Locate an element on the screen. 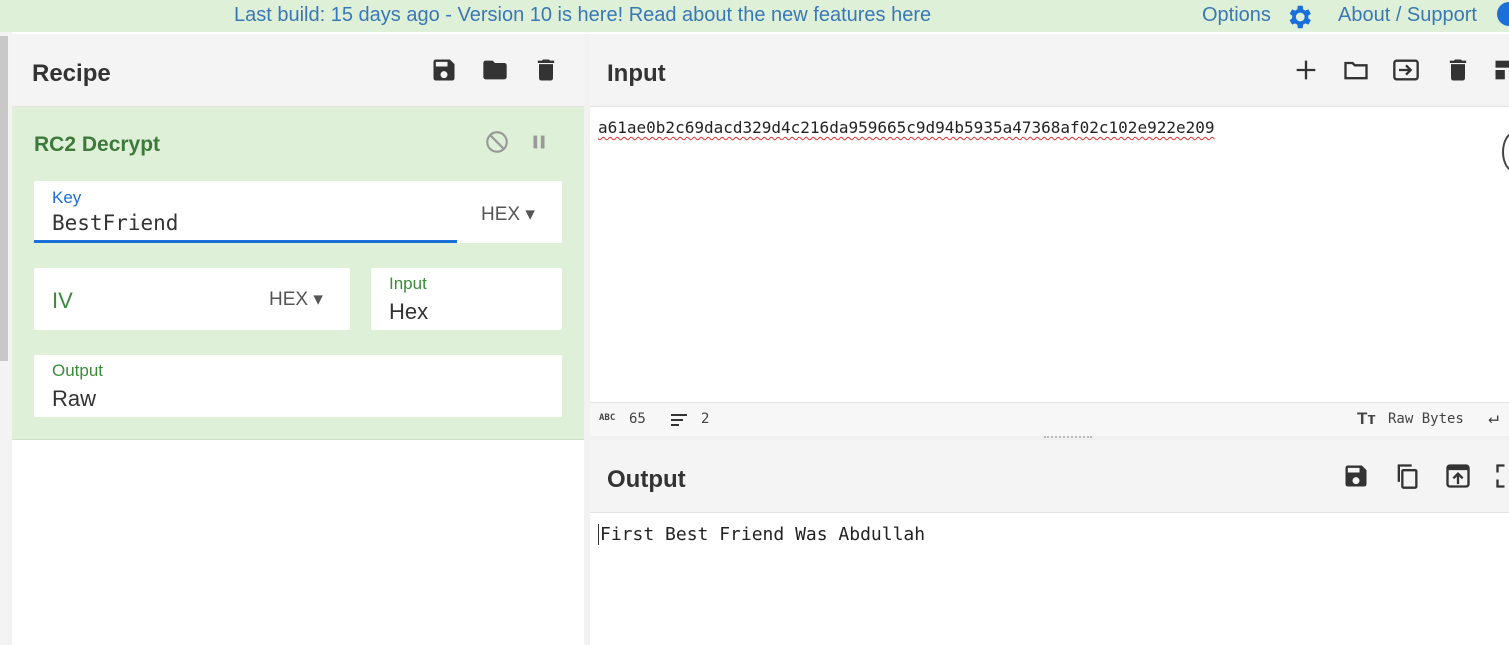 Image resolution: width=1509 pixels, height=645 pixels. key-label: Key is located at coordinates (67, 197).